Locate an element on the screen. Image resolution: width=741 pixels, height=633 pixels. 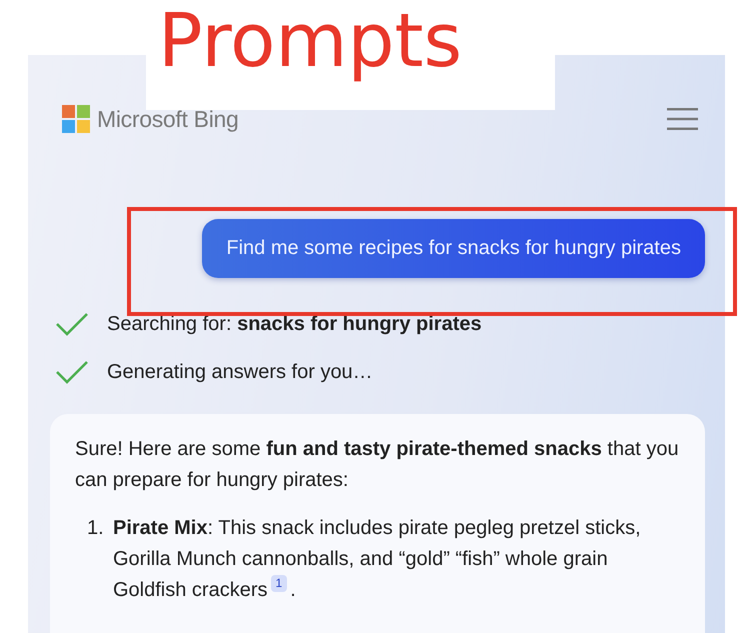
list-item-text: Pirate Mix: This snack includes pirate pegleg pretzel sticks, Gorilla Munch cannonballs, and “gold” “fish” whole grain Goldfish crackers 1 . is located at coordinates (377, 559).